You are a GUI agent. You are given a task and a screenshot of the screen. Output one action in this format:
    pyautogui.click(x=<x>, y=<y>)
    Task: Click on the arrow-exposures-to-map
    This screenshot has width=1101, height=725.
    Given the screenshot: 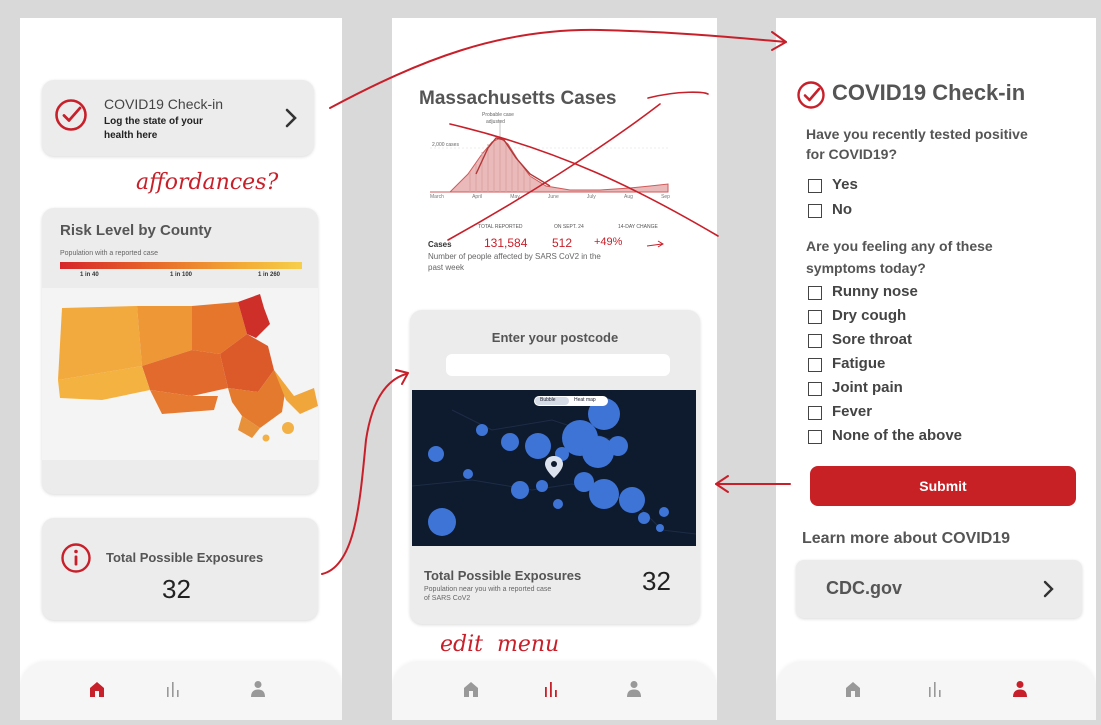 What is the action you would take?
    pyautogui.click(x=364, y=474)
    